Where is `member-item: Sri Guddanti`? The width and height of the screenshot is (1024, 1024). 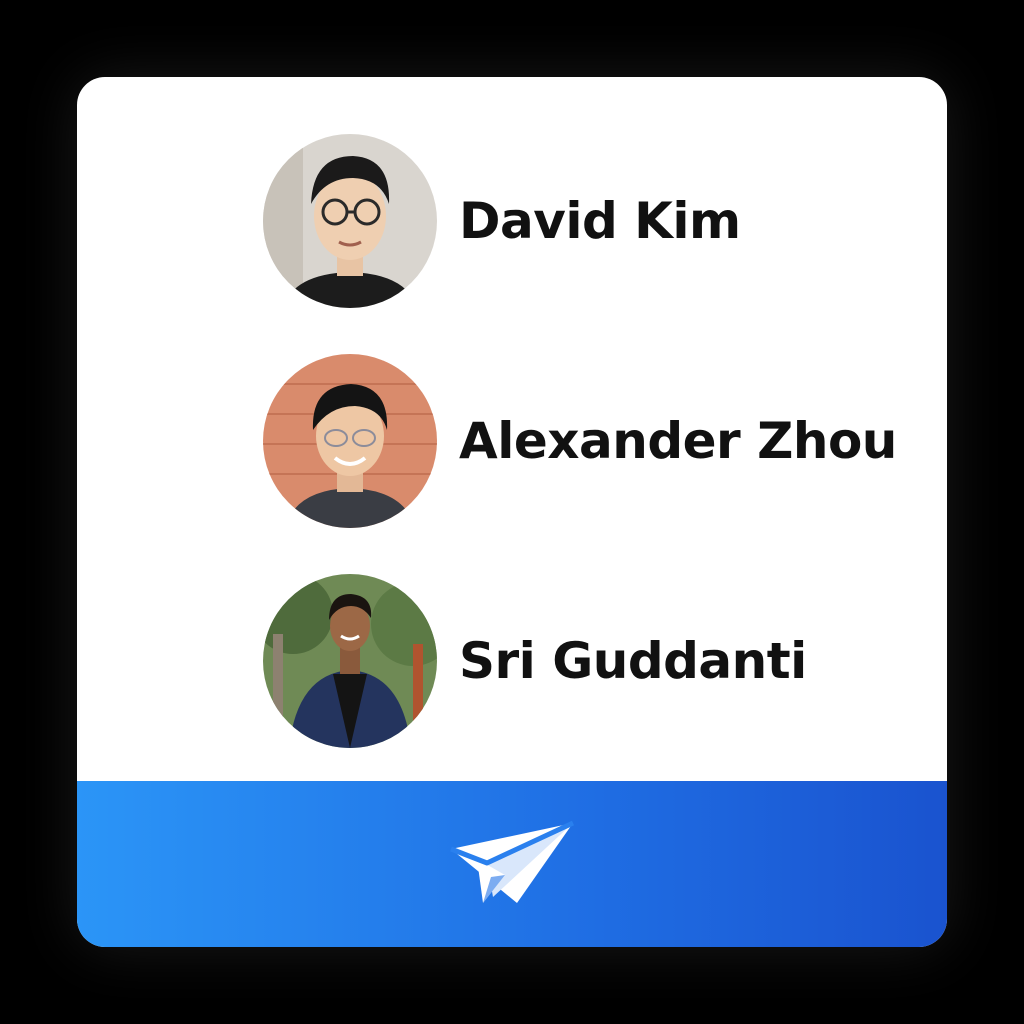
member-item: Sri Guddanti is located at coordinates (580, 661).